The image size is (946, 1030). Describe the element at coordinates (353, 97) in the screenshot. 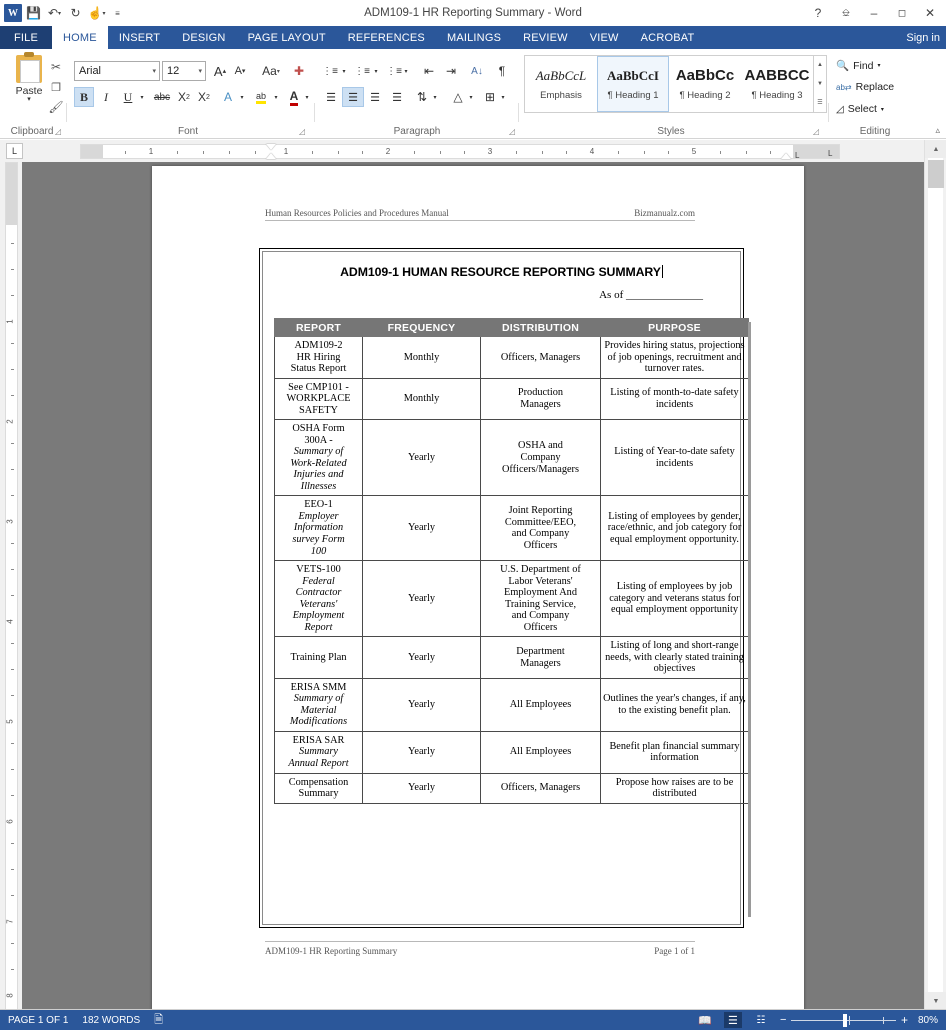

I see `align-center-icon: ☰` at that location.